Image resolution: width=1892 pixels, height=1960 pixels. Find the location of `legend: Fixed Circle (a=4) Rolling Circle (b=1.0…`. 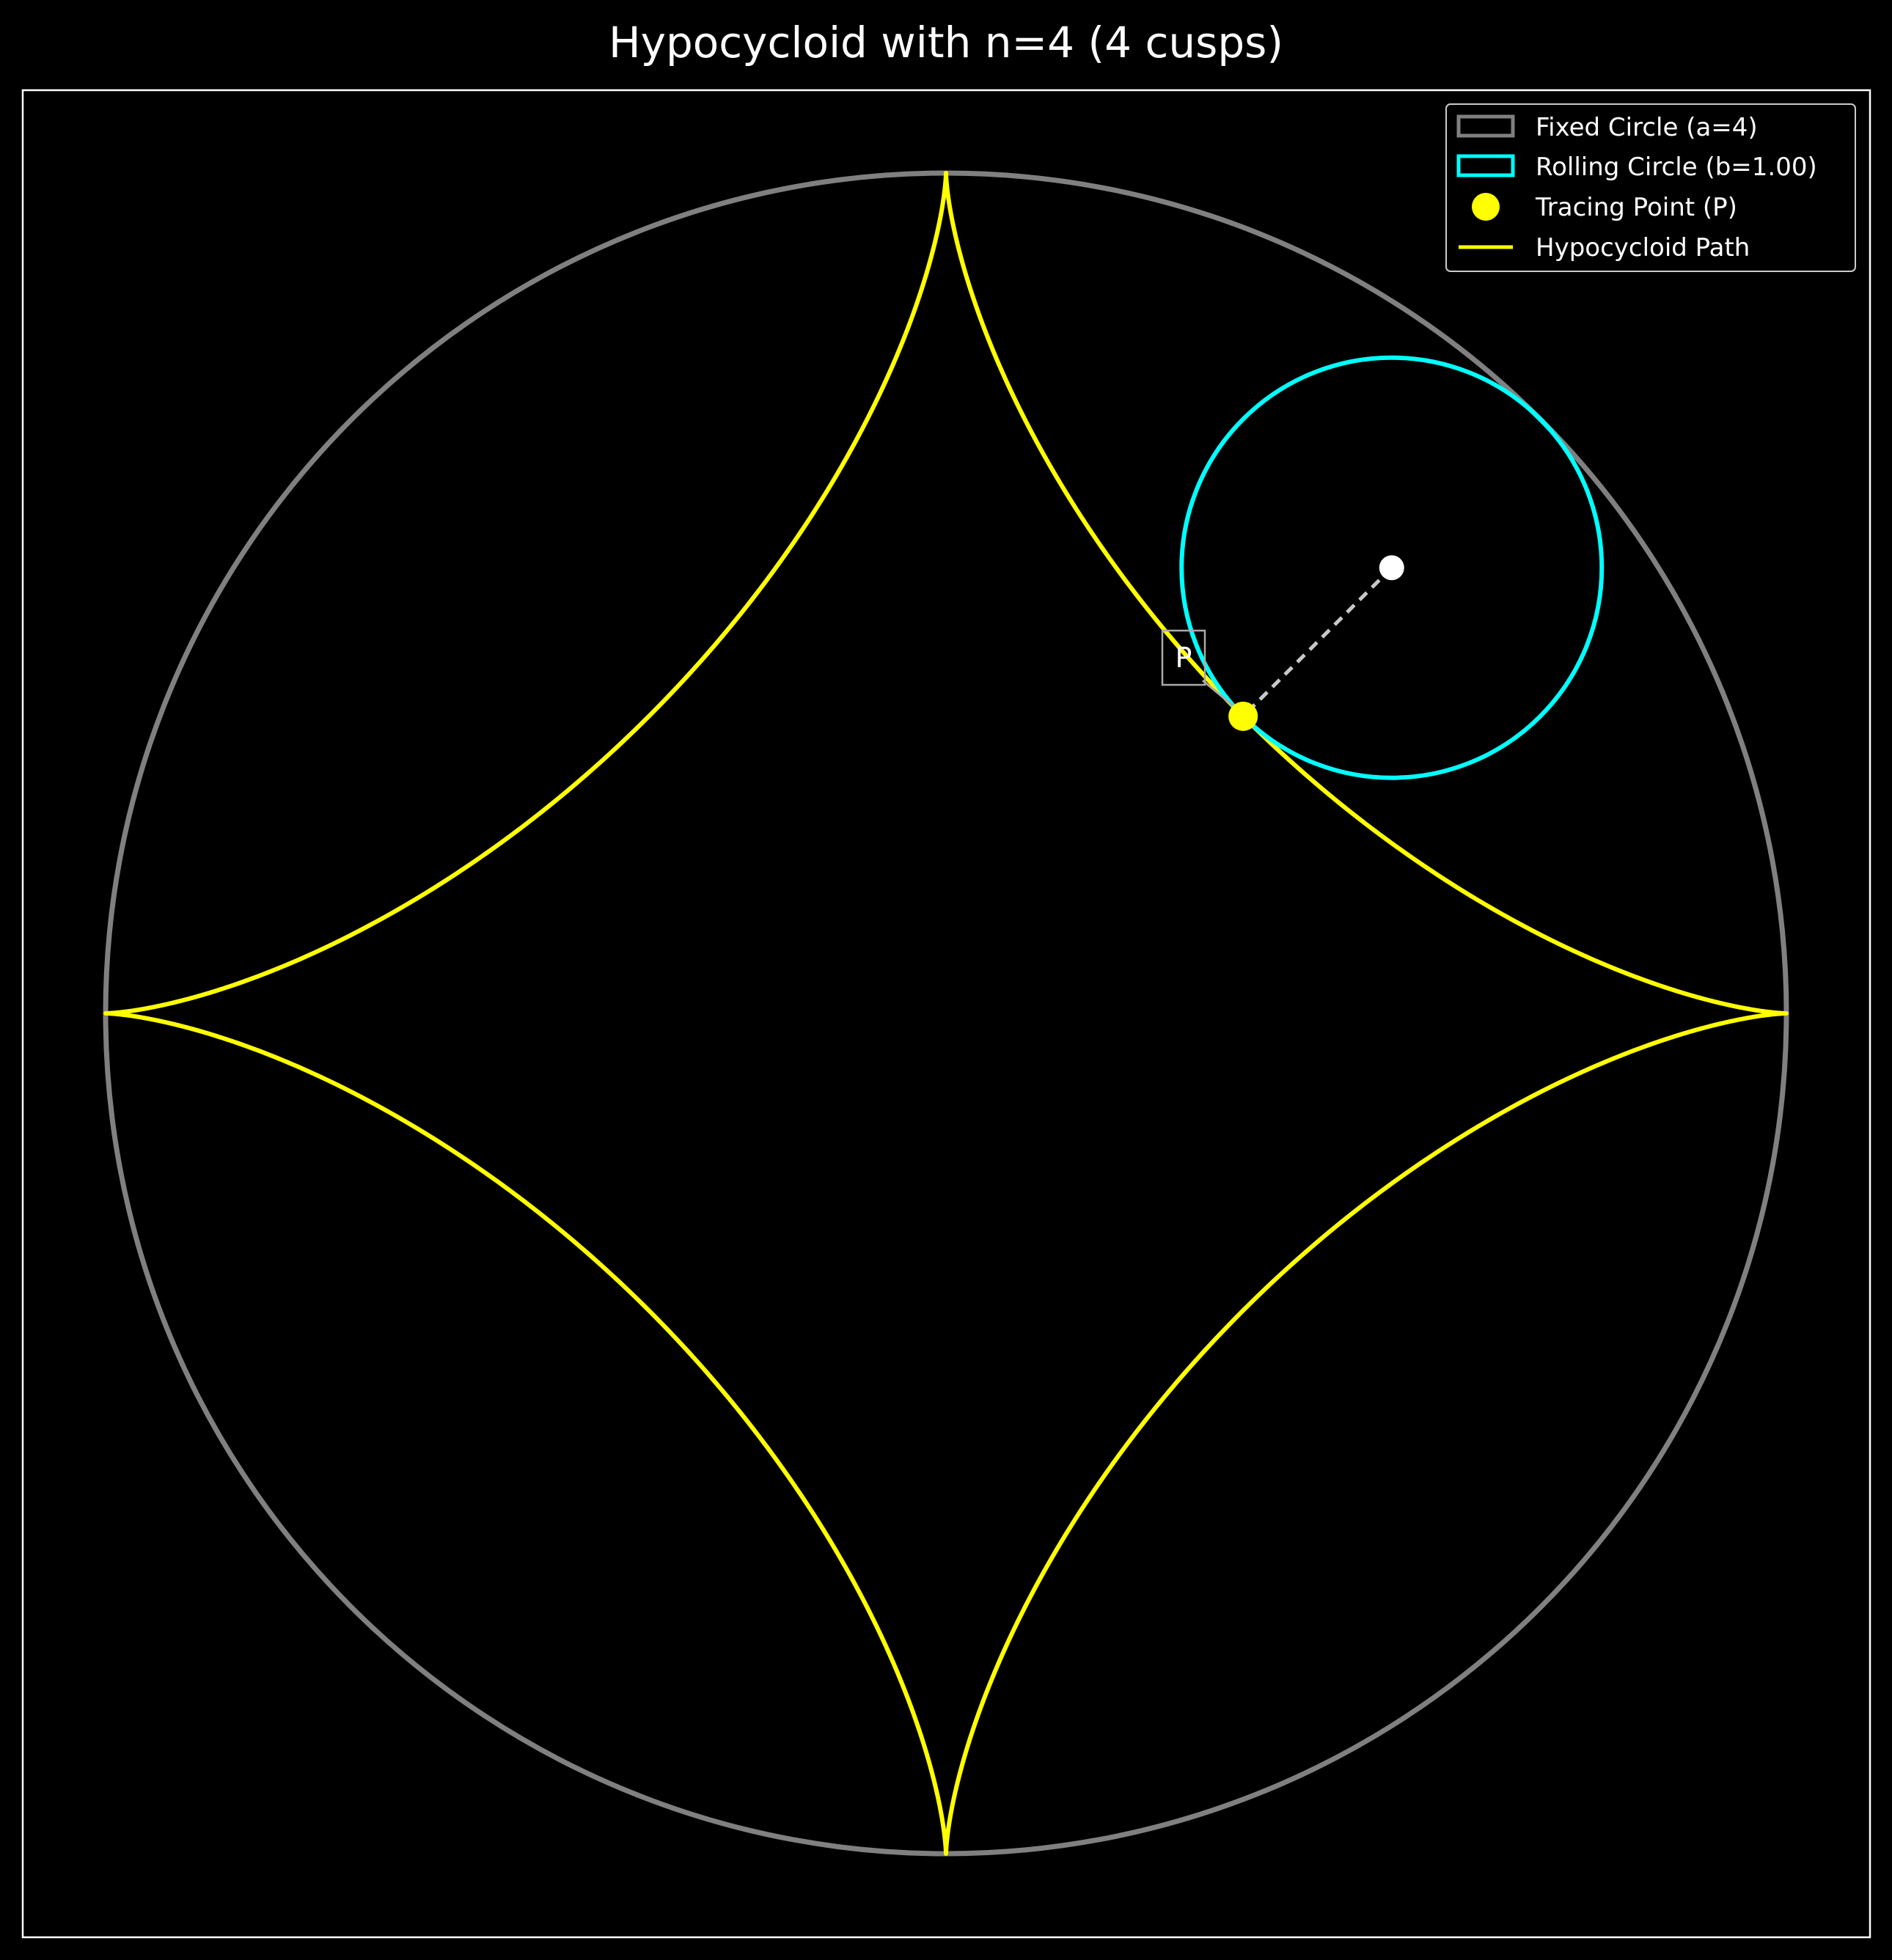

legend: Fixed Circle (a=4) Rolling Circle (b=1.0… is located at coordinates (1650, 187).